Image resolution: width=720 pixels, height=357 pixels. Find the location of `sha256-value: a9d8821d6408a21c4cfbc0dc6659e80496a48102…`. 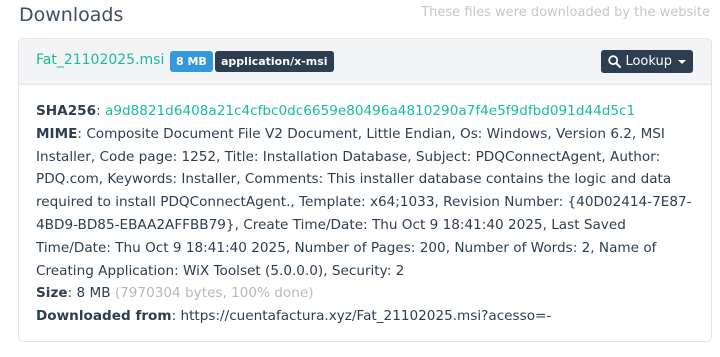

sha256-value: a9d8821d6408a21c4cfbc0dc6659e80496a48102… is located at coordinates (370, 111).